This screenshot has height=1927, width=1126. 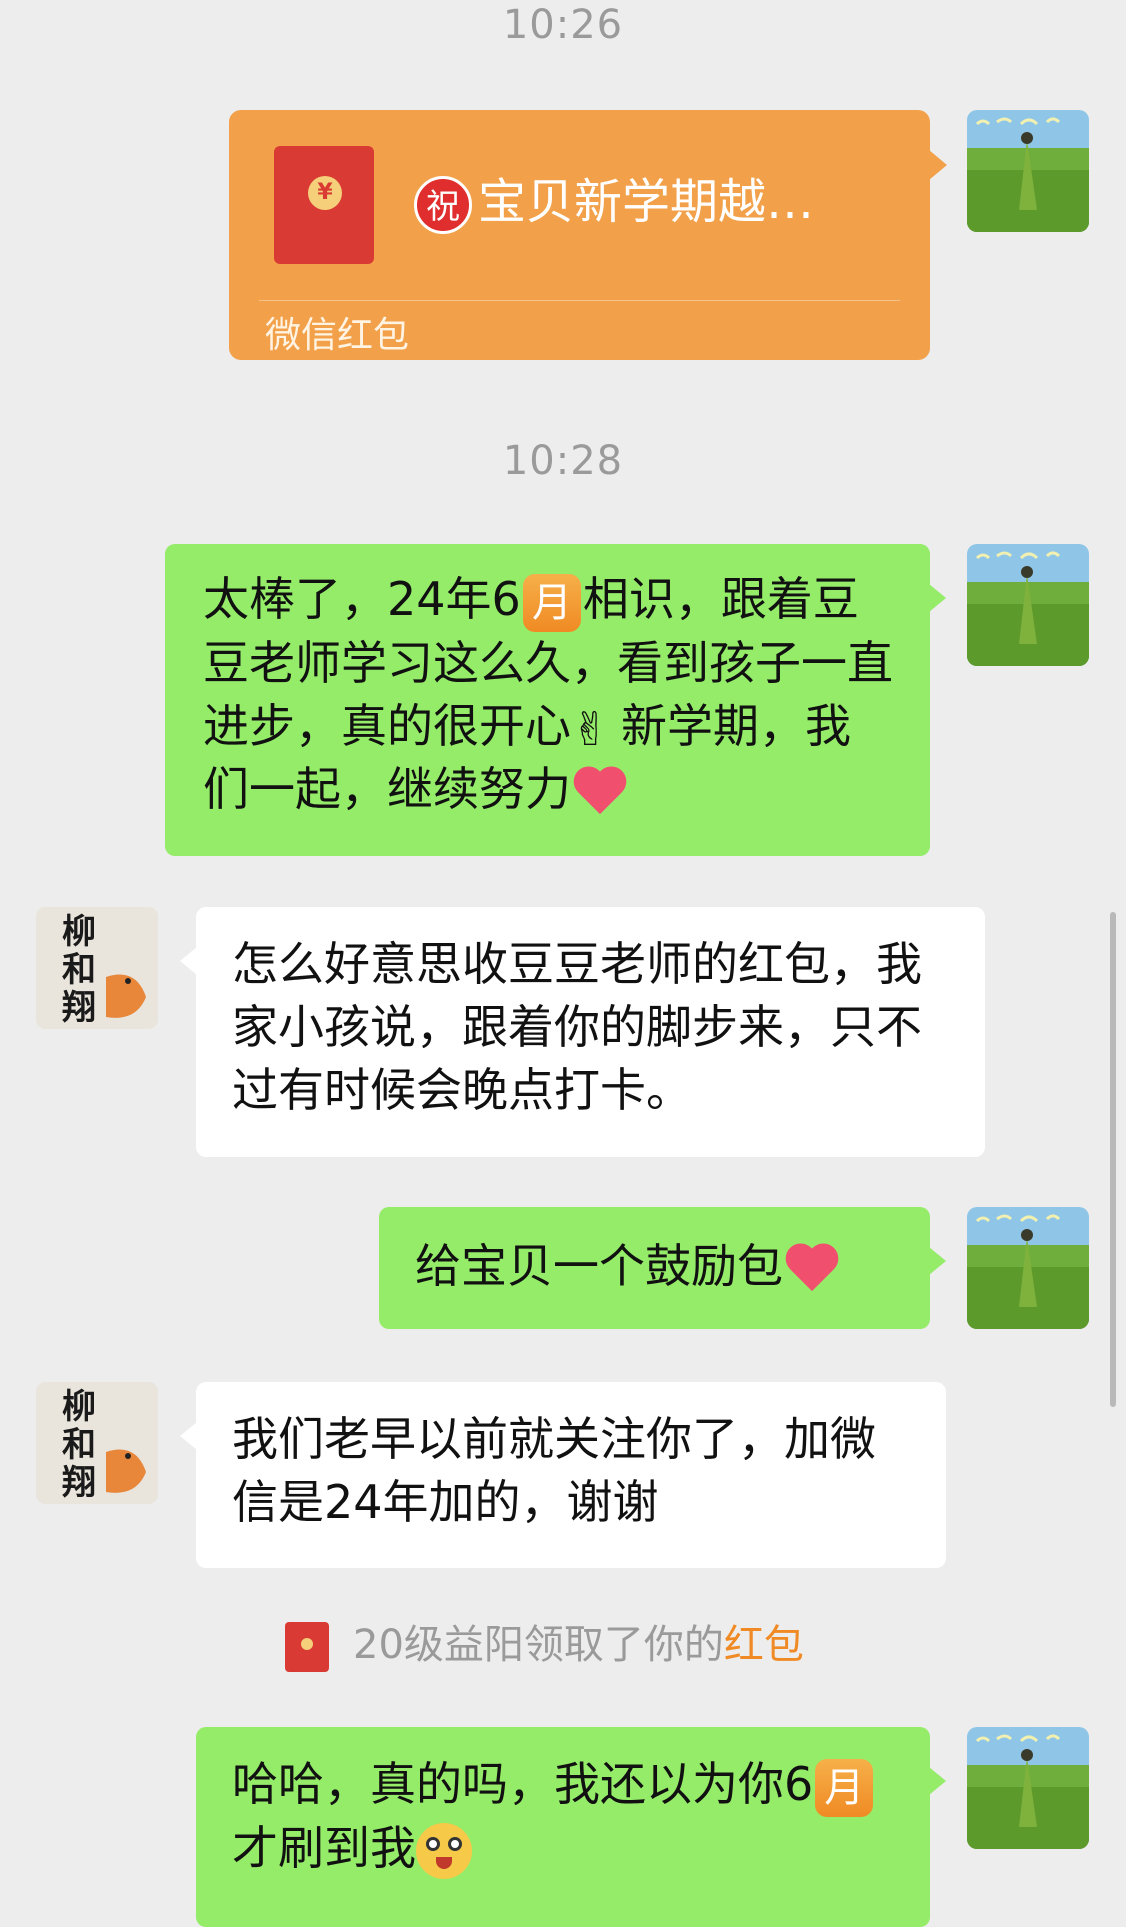 I want to click on timestamp: 10:26, so click(x=563, y=25).